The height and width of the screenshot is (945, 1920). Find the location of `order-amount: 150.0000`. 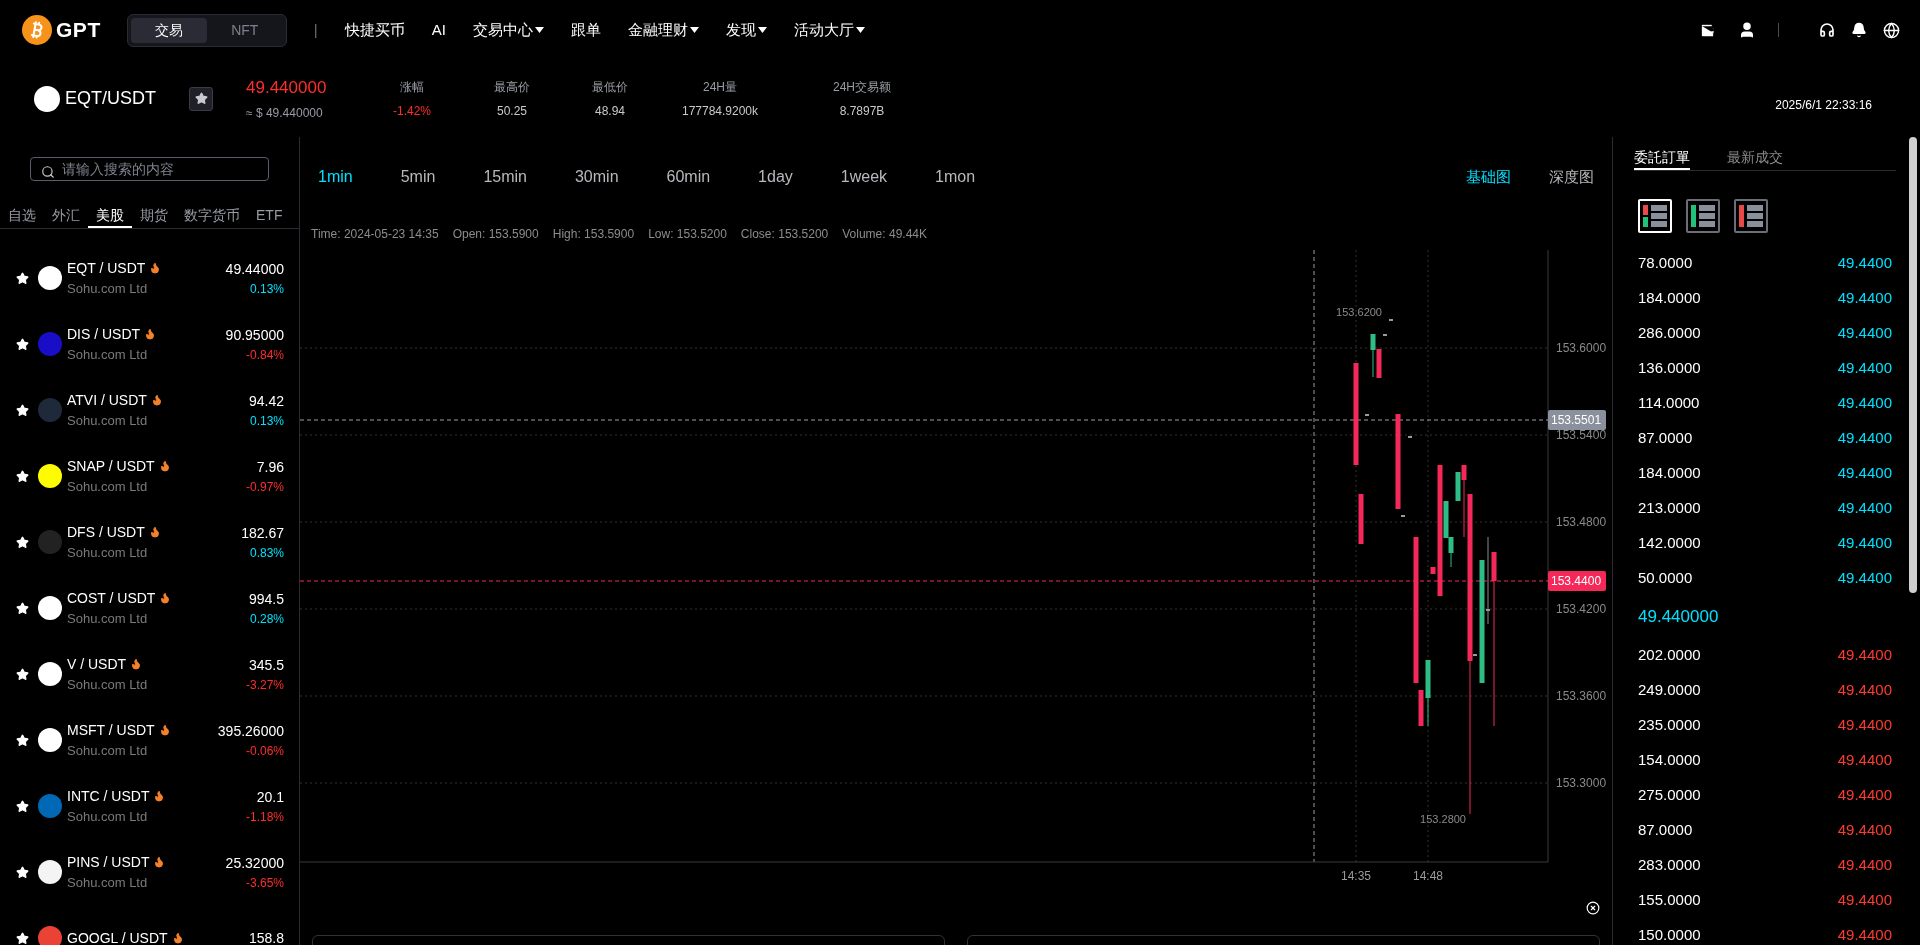

order-amount: 150.0000 is located at coordinates (1669, 935).